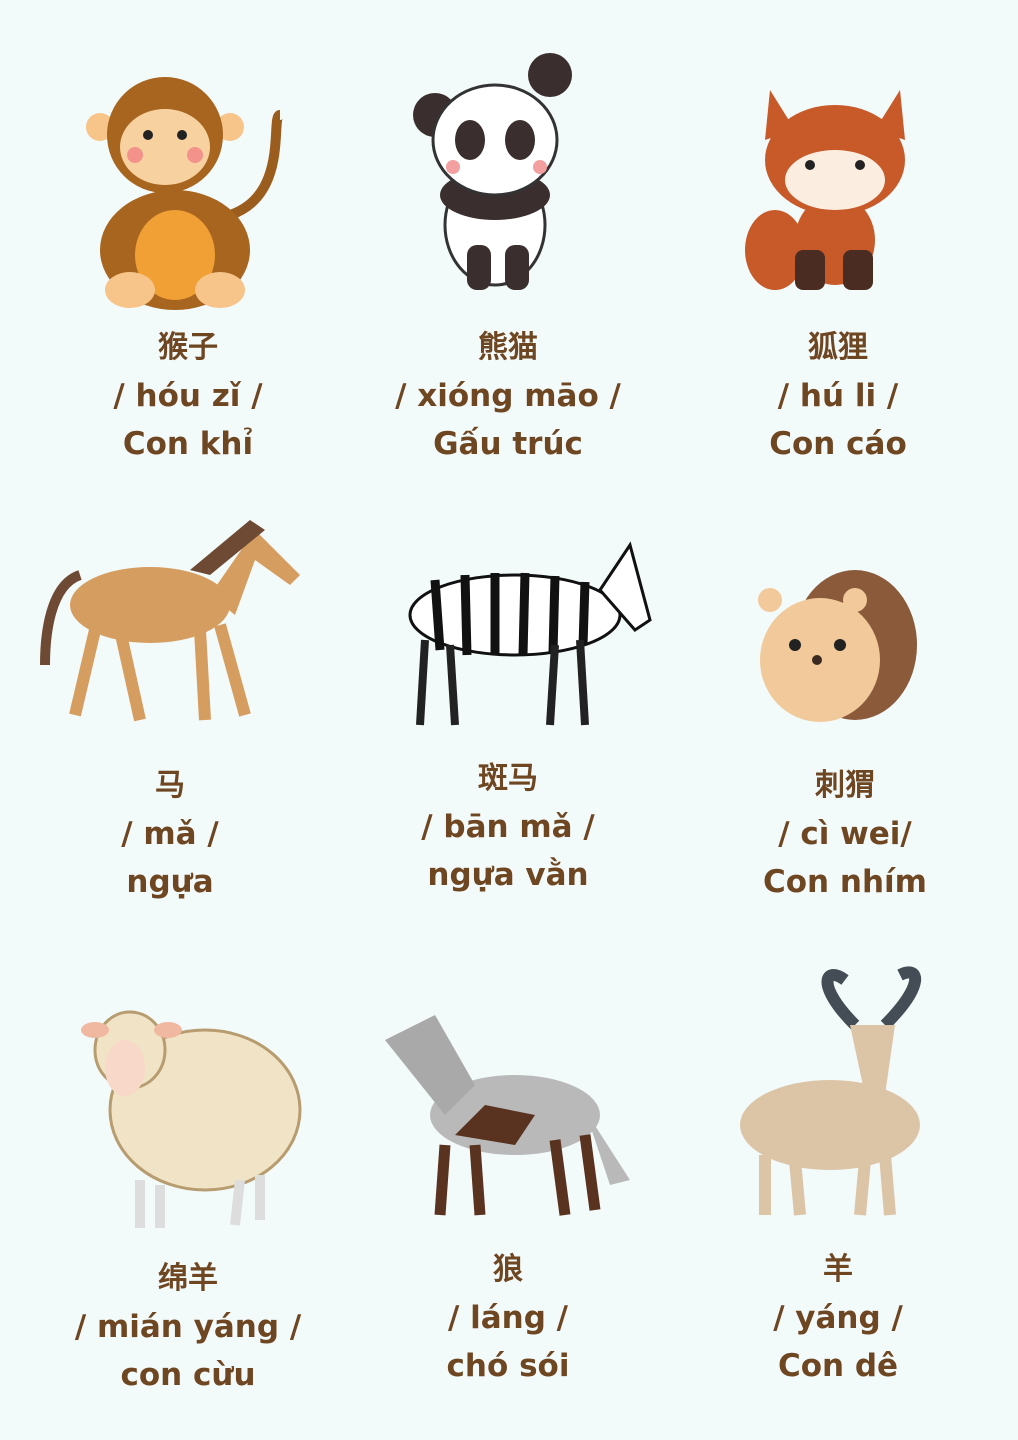 Image resolution: width=1018 pixels, height=1440 pixels. I want to click on card-hedgehog: 刺猬 / cì wei/ Con nhím, so click(841, 834).